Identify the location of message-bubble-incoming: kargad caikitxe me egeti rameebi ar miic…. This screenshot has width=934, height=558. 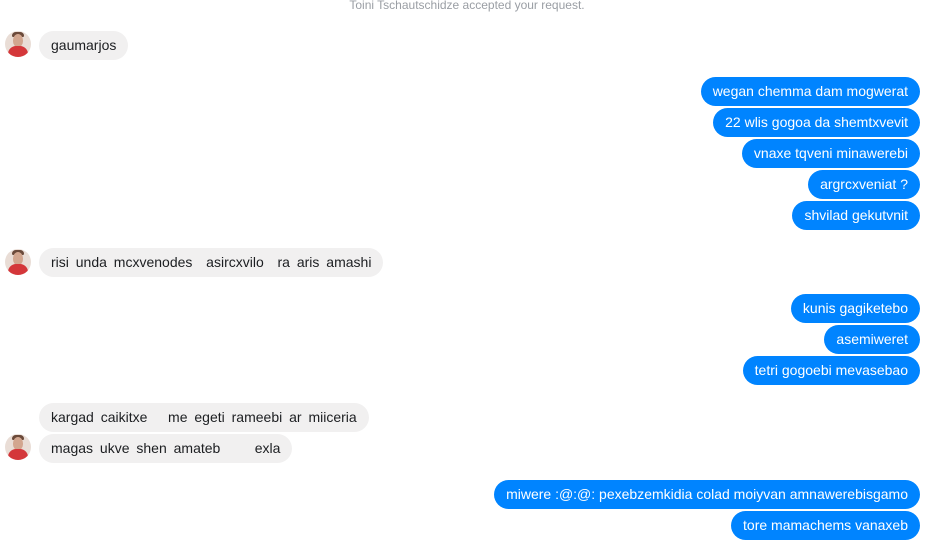
(204, 417).